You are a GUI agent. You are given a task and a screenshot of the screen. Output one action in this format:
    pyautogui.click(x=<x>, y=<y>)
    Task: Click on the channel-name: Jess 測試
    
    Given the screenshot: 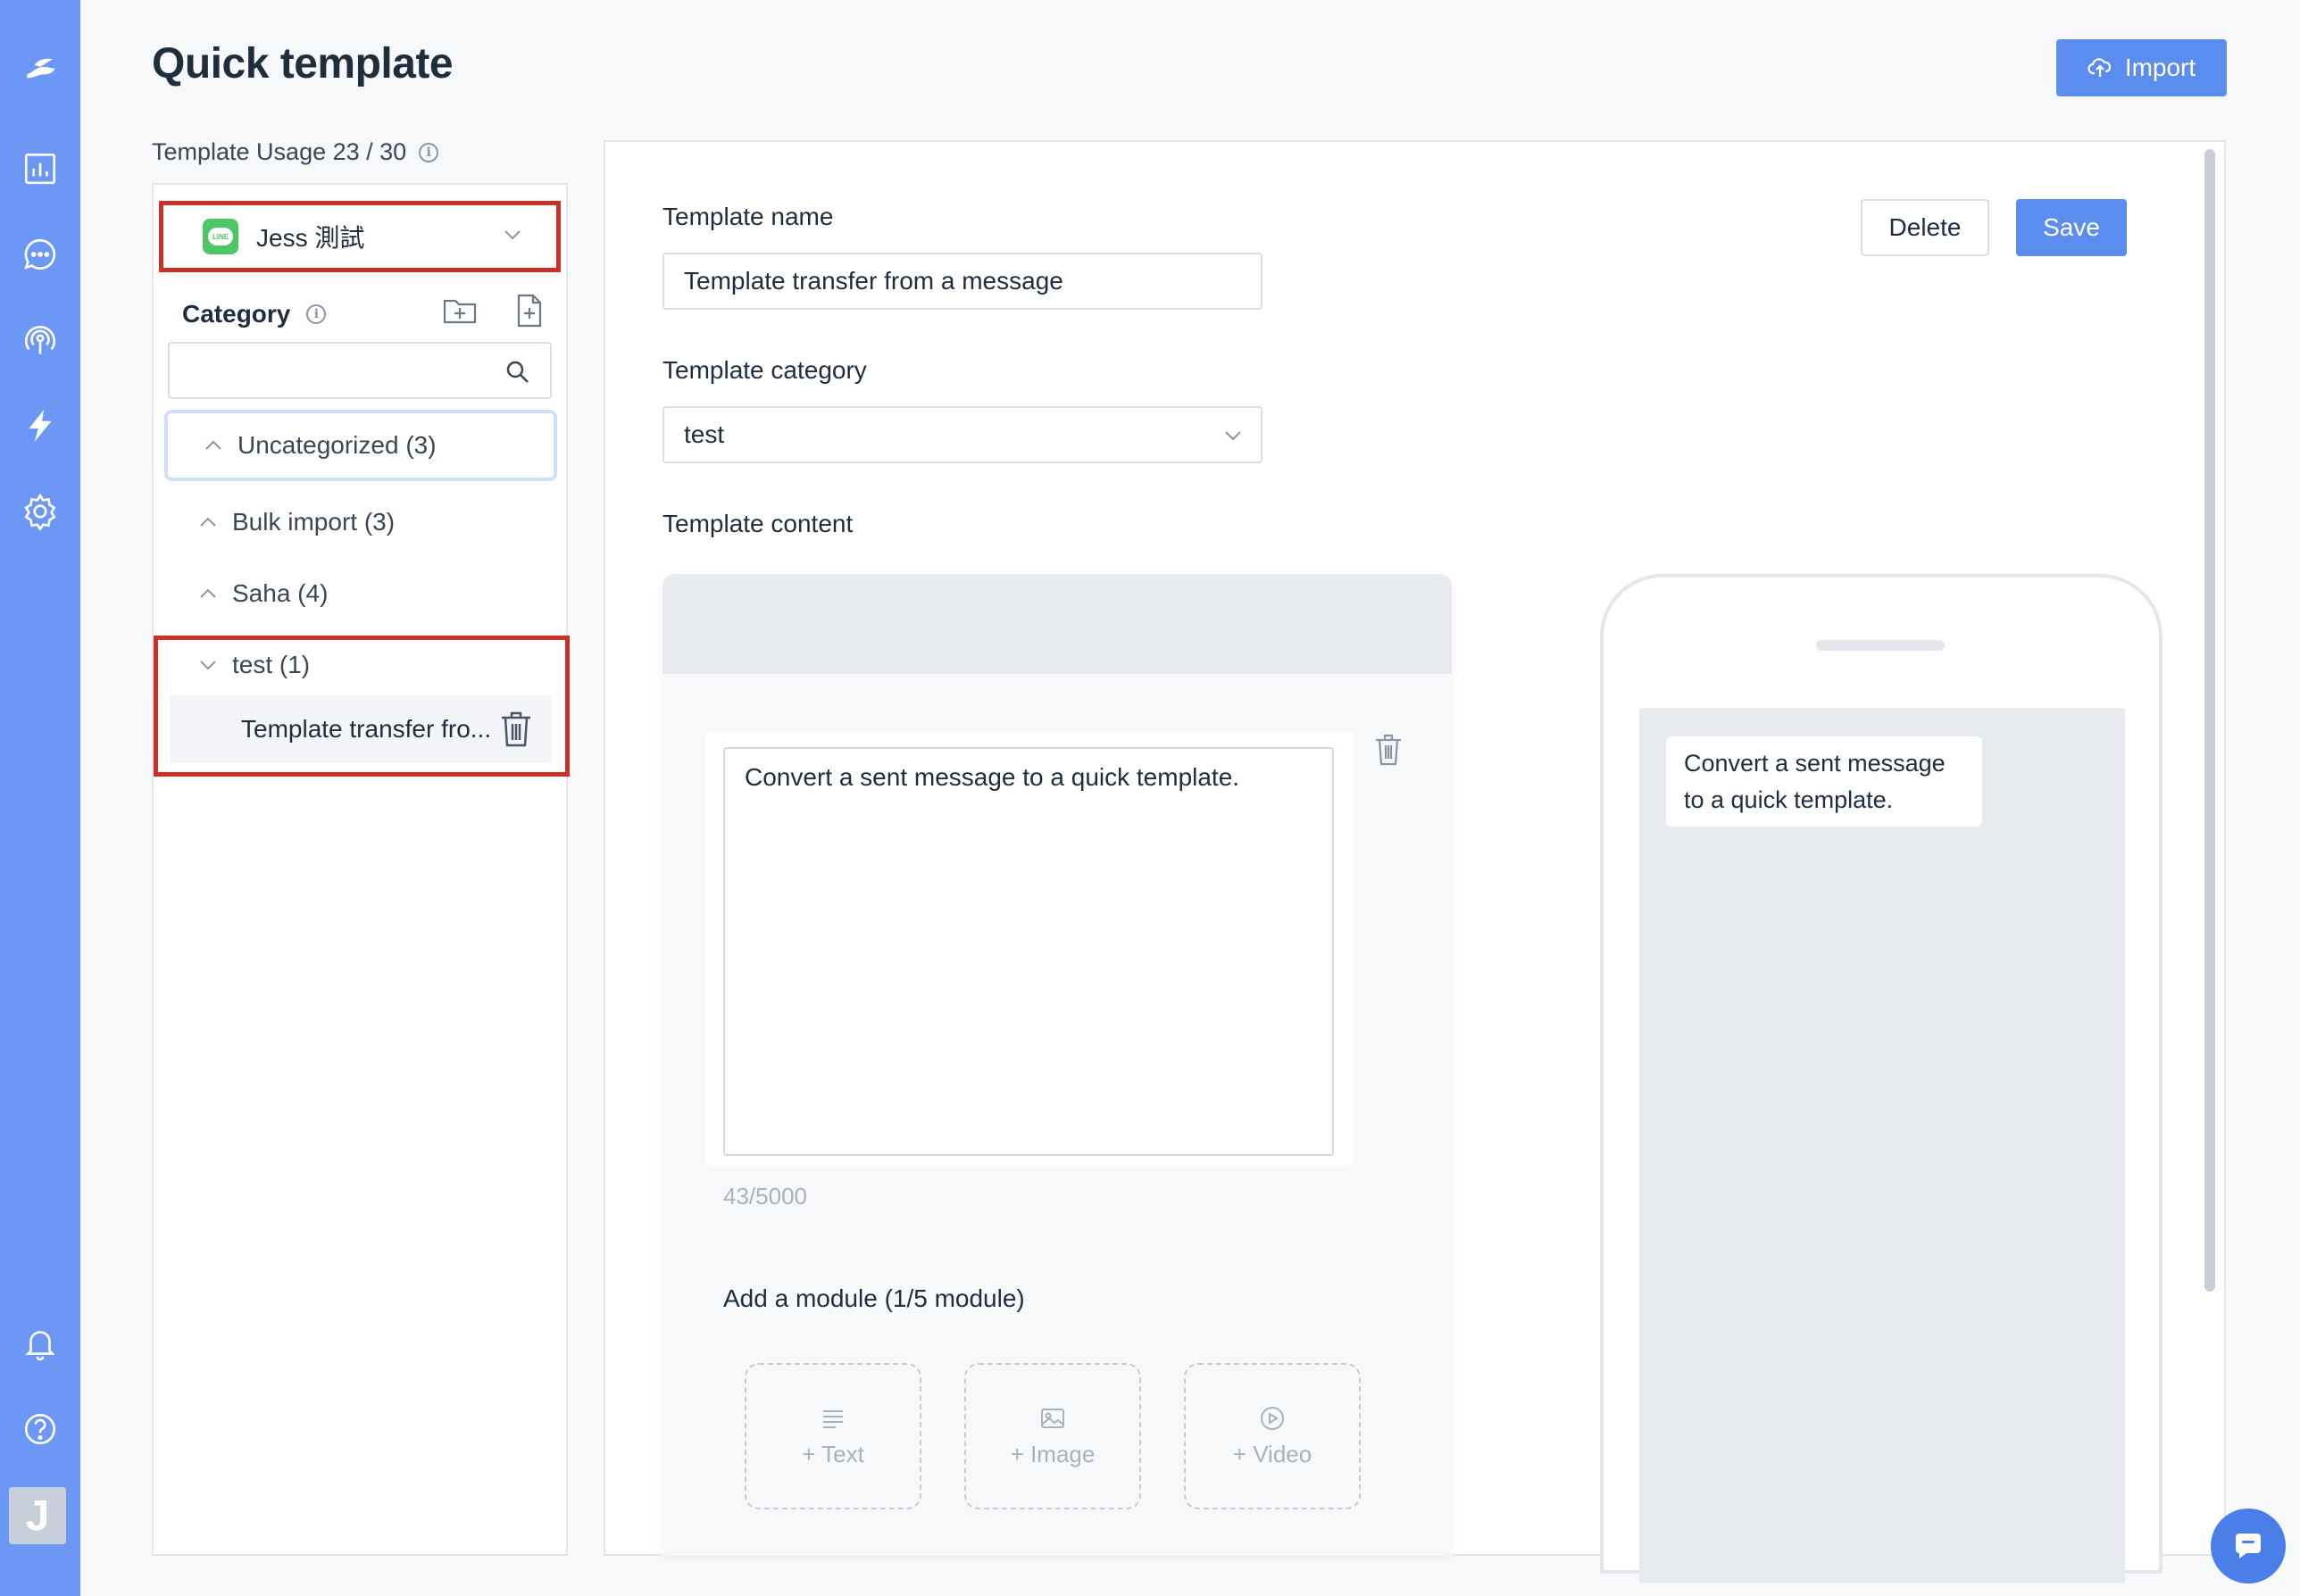 What is the action you would take?
    pyautogui.click(x=311, y=238)
    